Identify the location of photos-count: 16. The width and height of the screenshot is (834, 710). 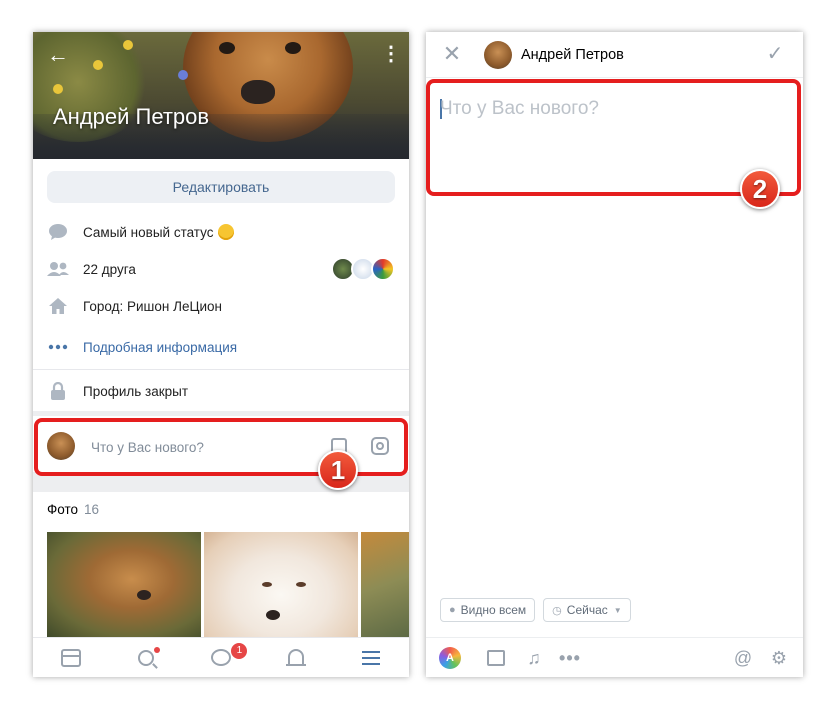
(92, 509).